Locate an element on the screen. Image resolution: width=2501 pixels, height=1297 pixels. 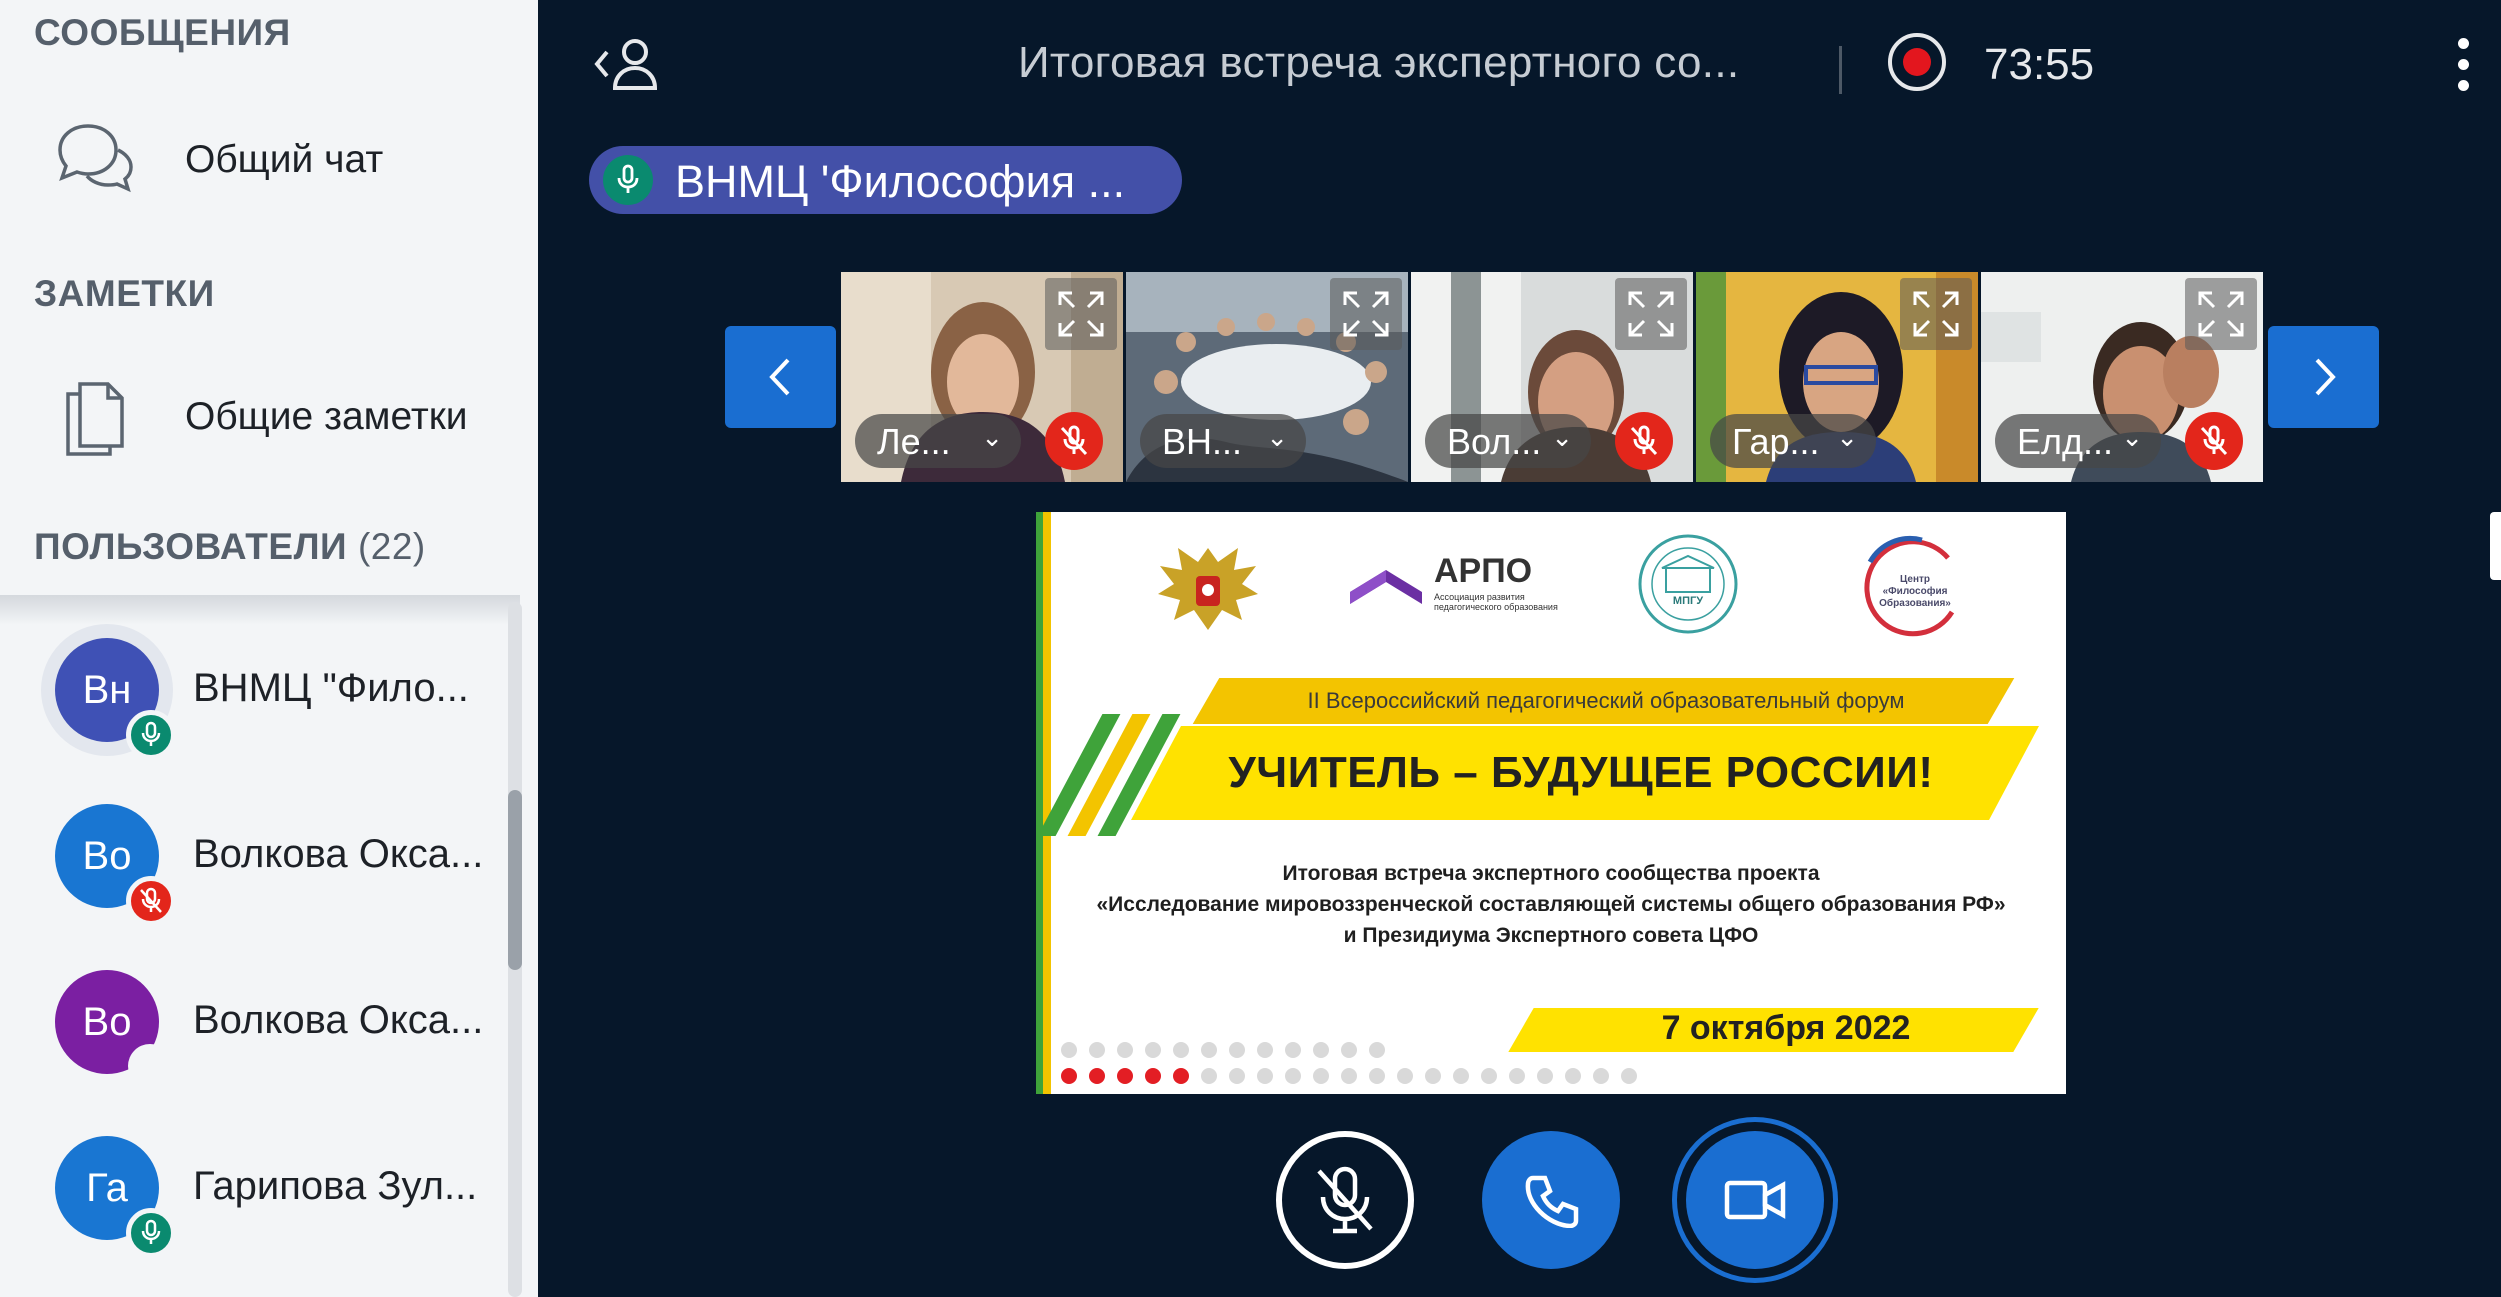
side-panel-tab is located at coordinates (2495, 546).